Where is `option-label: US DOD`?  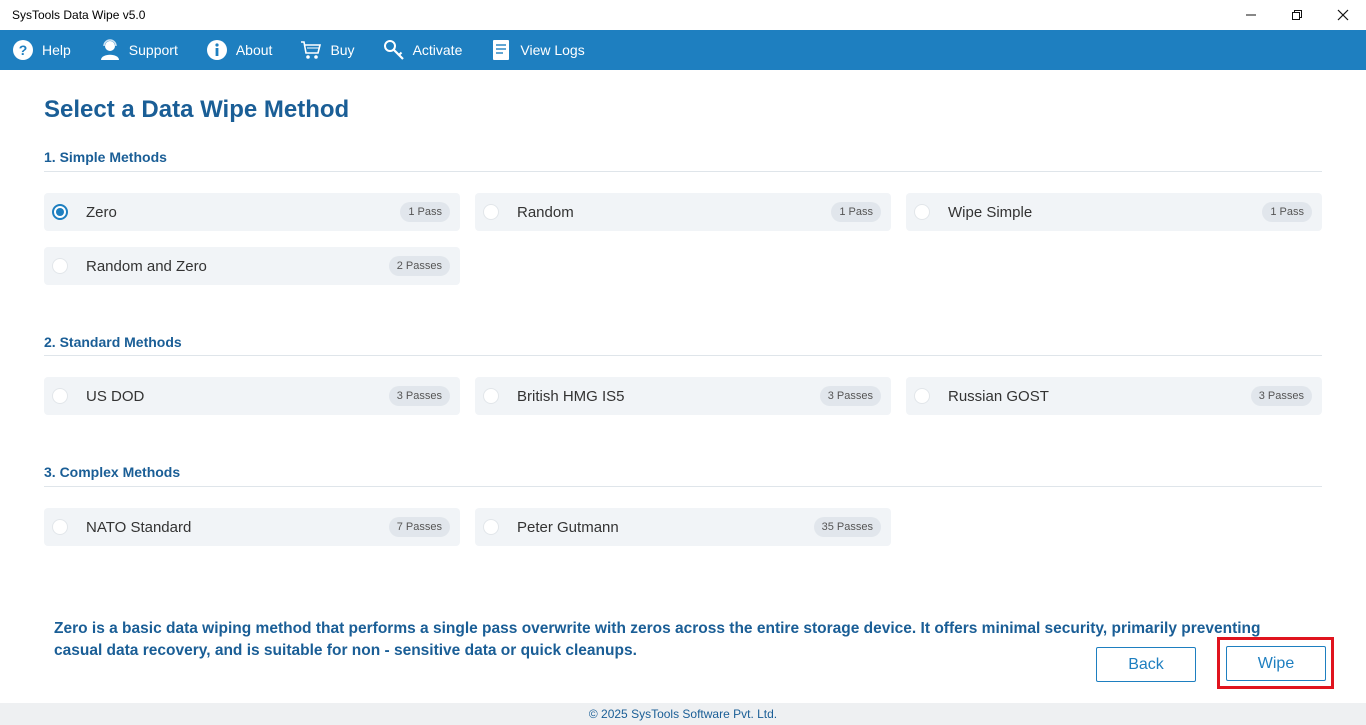
option-label: US DOD is located at coordinates (115, 396).